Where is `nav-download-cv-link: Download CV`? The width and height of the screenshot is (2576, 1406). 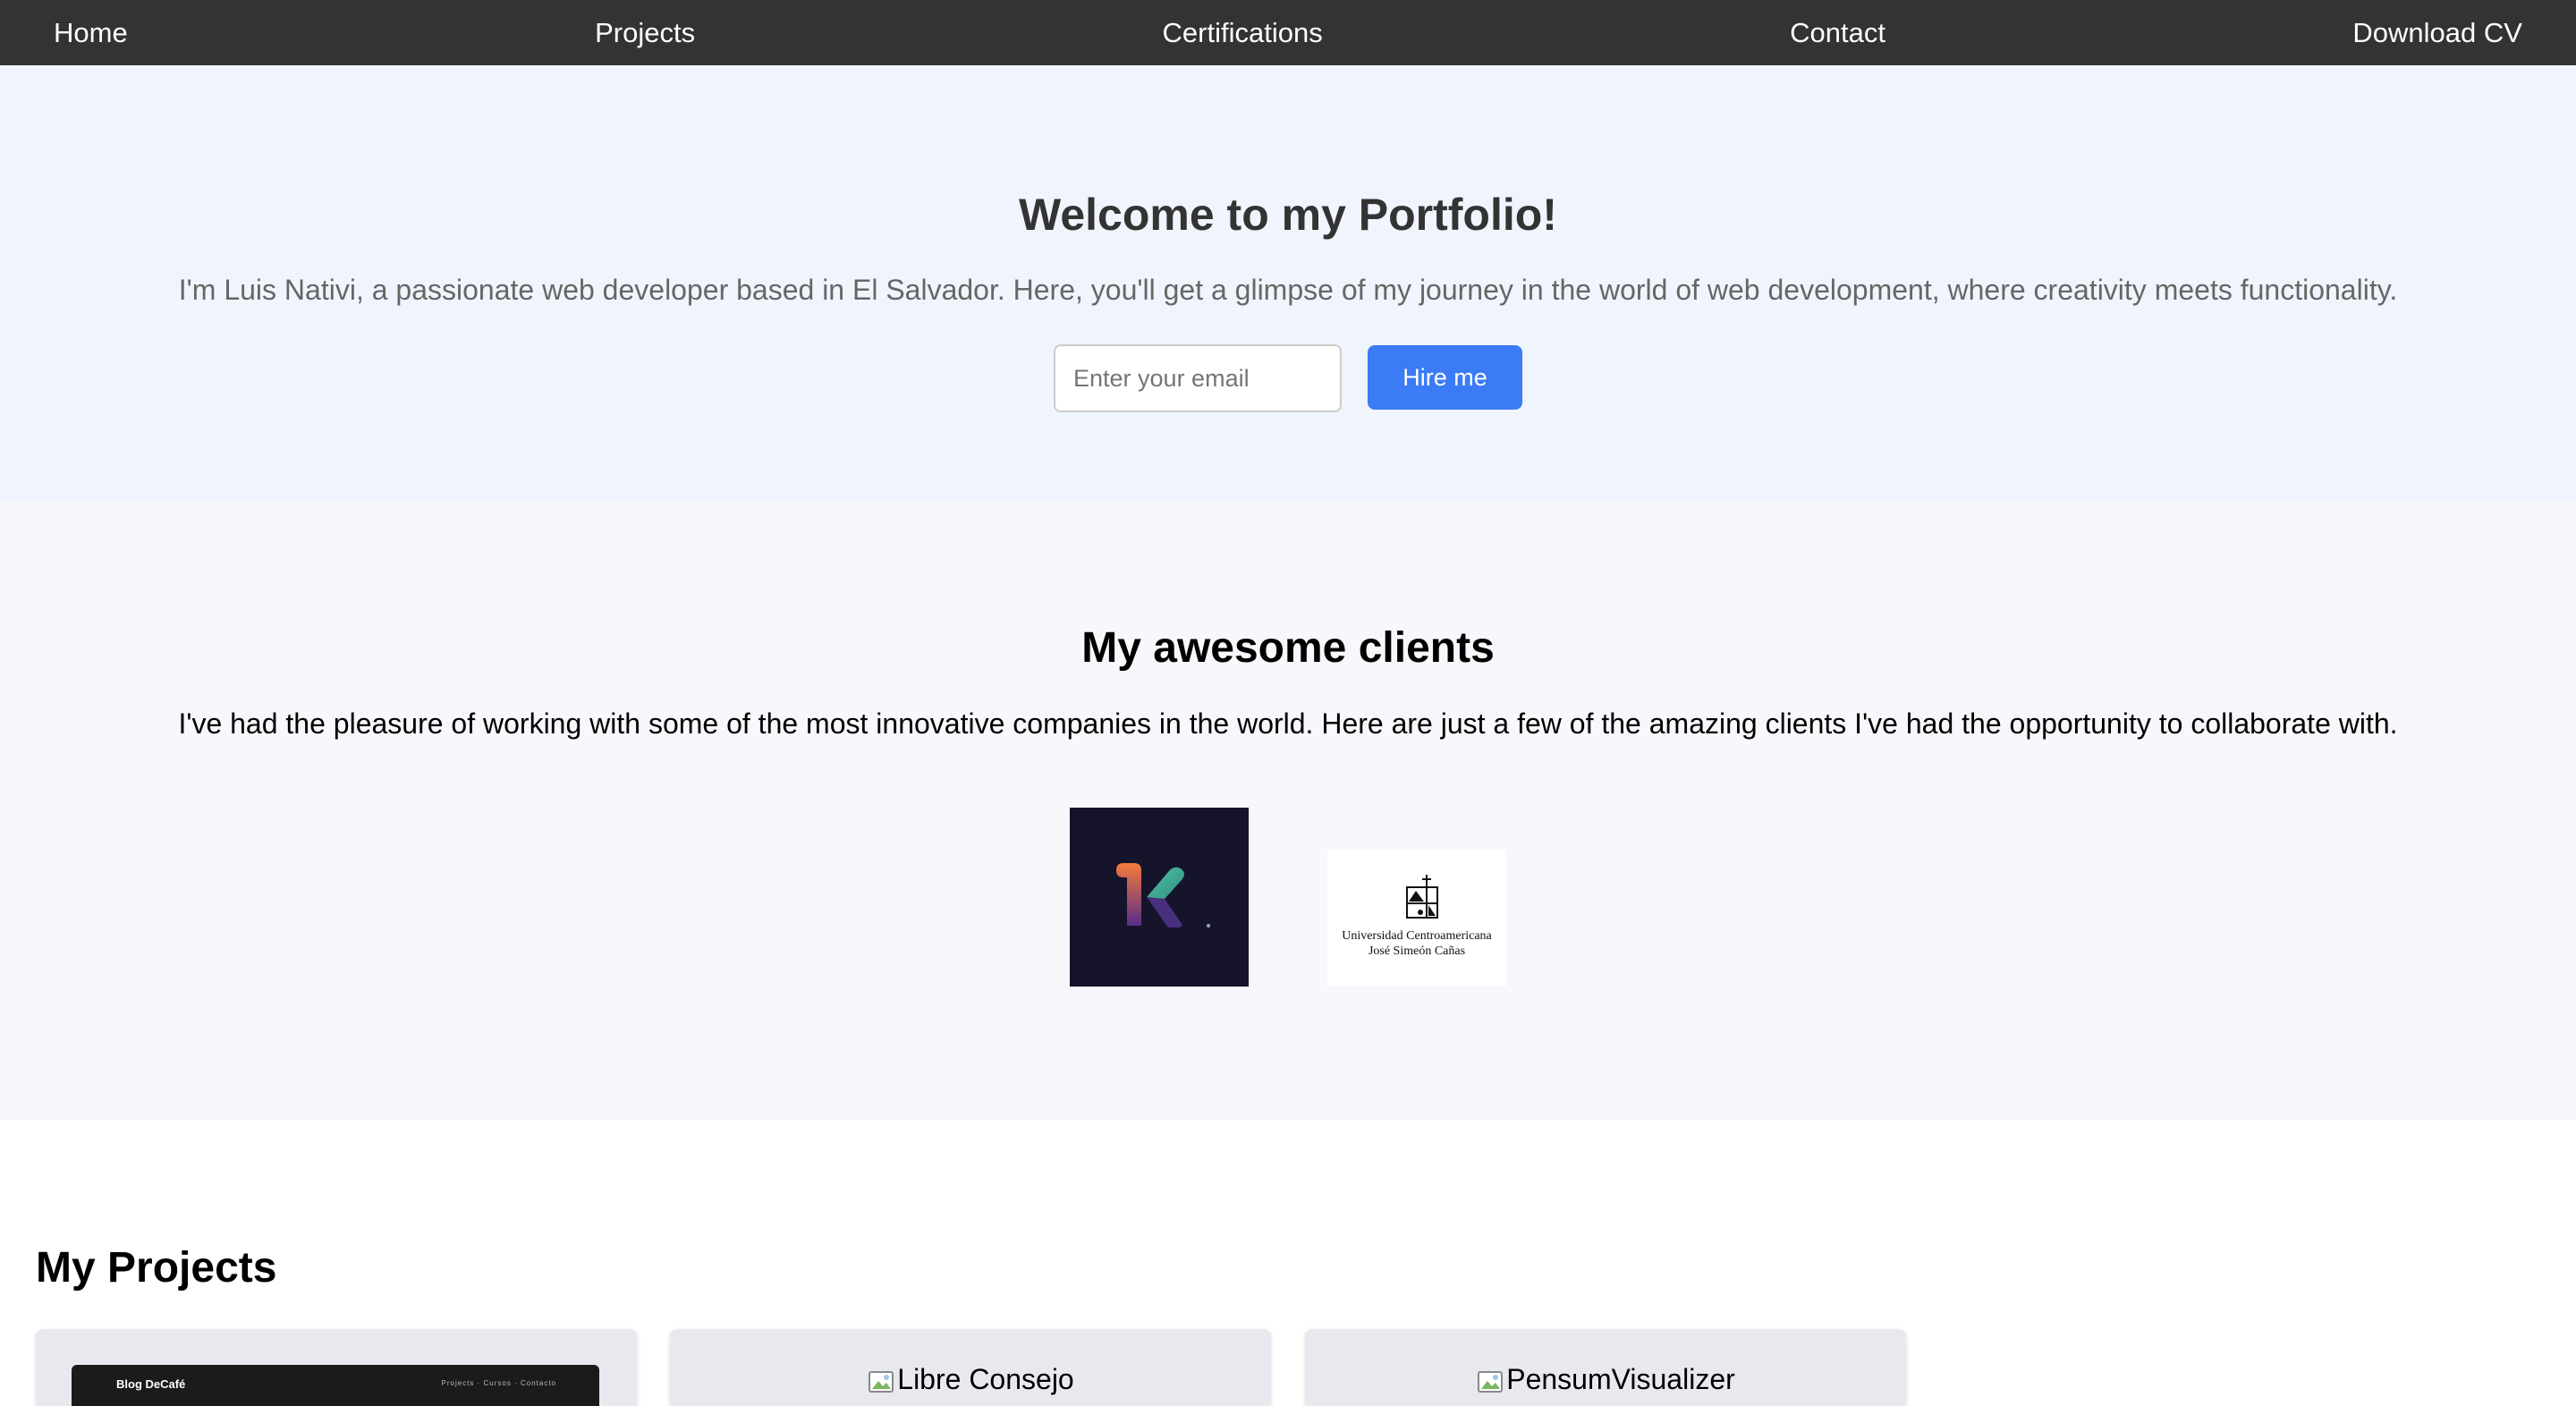 nav-download-cv-link: Download CV is located at coordinates (2437, 33).